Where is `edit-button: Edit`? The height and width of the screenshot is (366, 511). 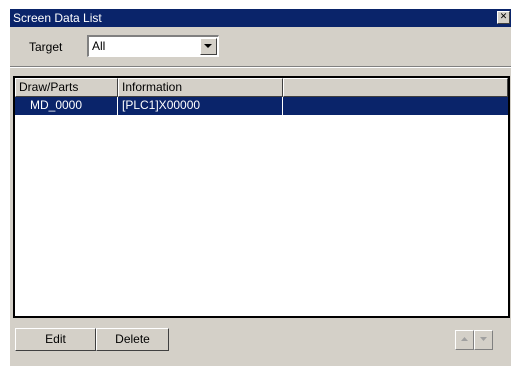 edit-button: Edit is located at coordinates (55, 339).